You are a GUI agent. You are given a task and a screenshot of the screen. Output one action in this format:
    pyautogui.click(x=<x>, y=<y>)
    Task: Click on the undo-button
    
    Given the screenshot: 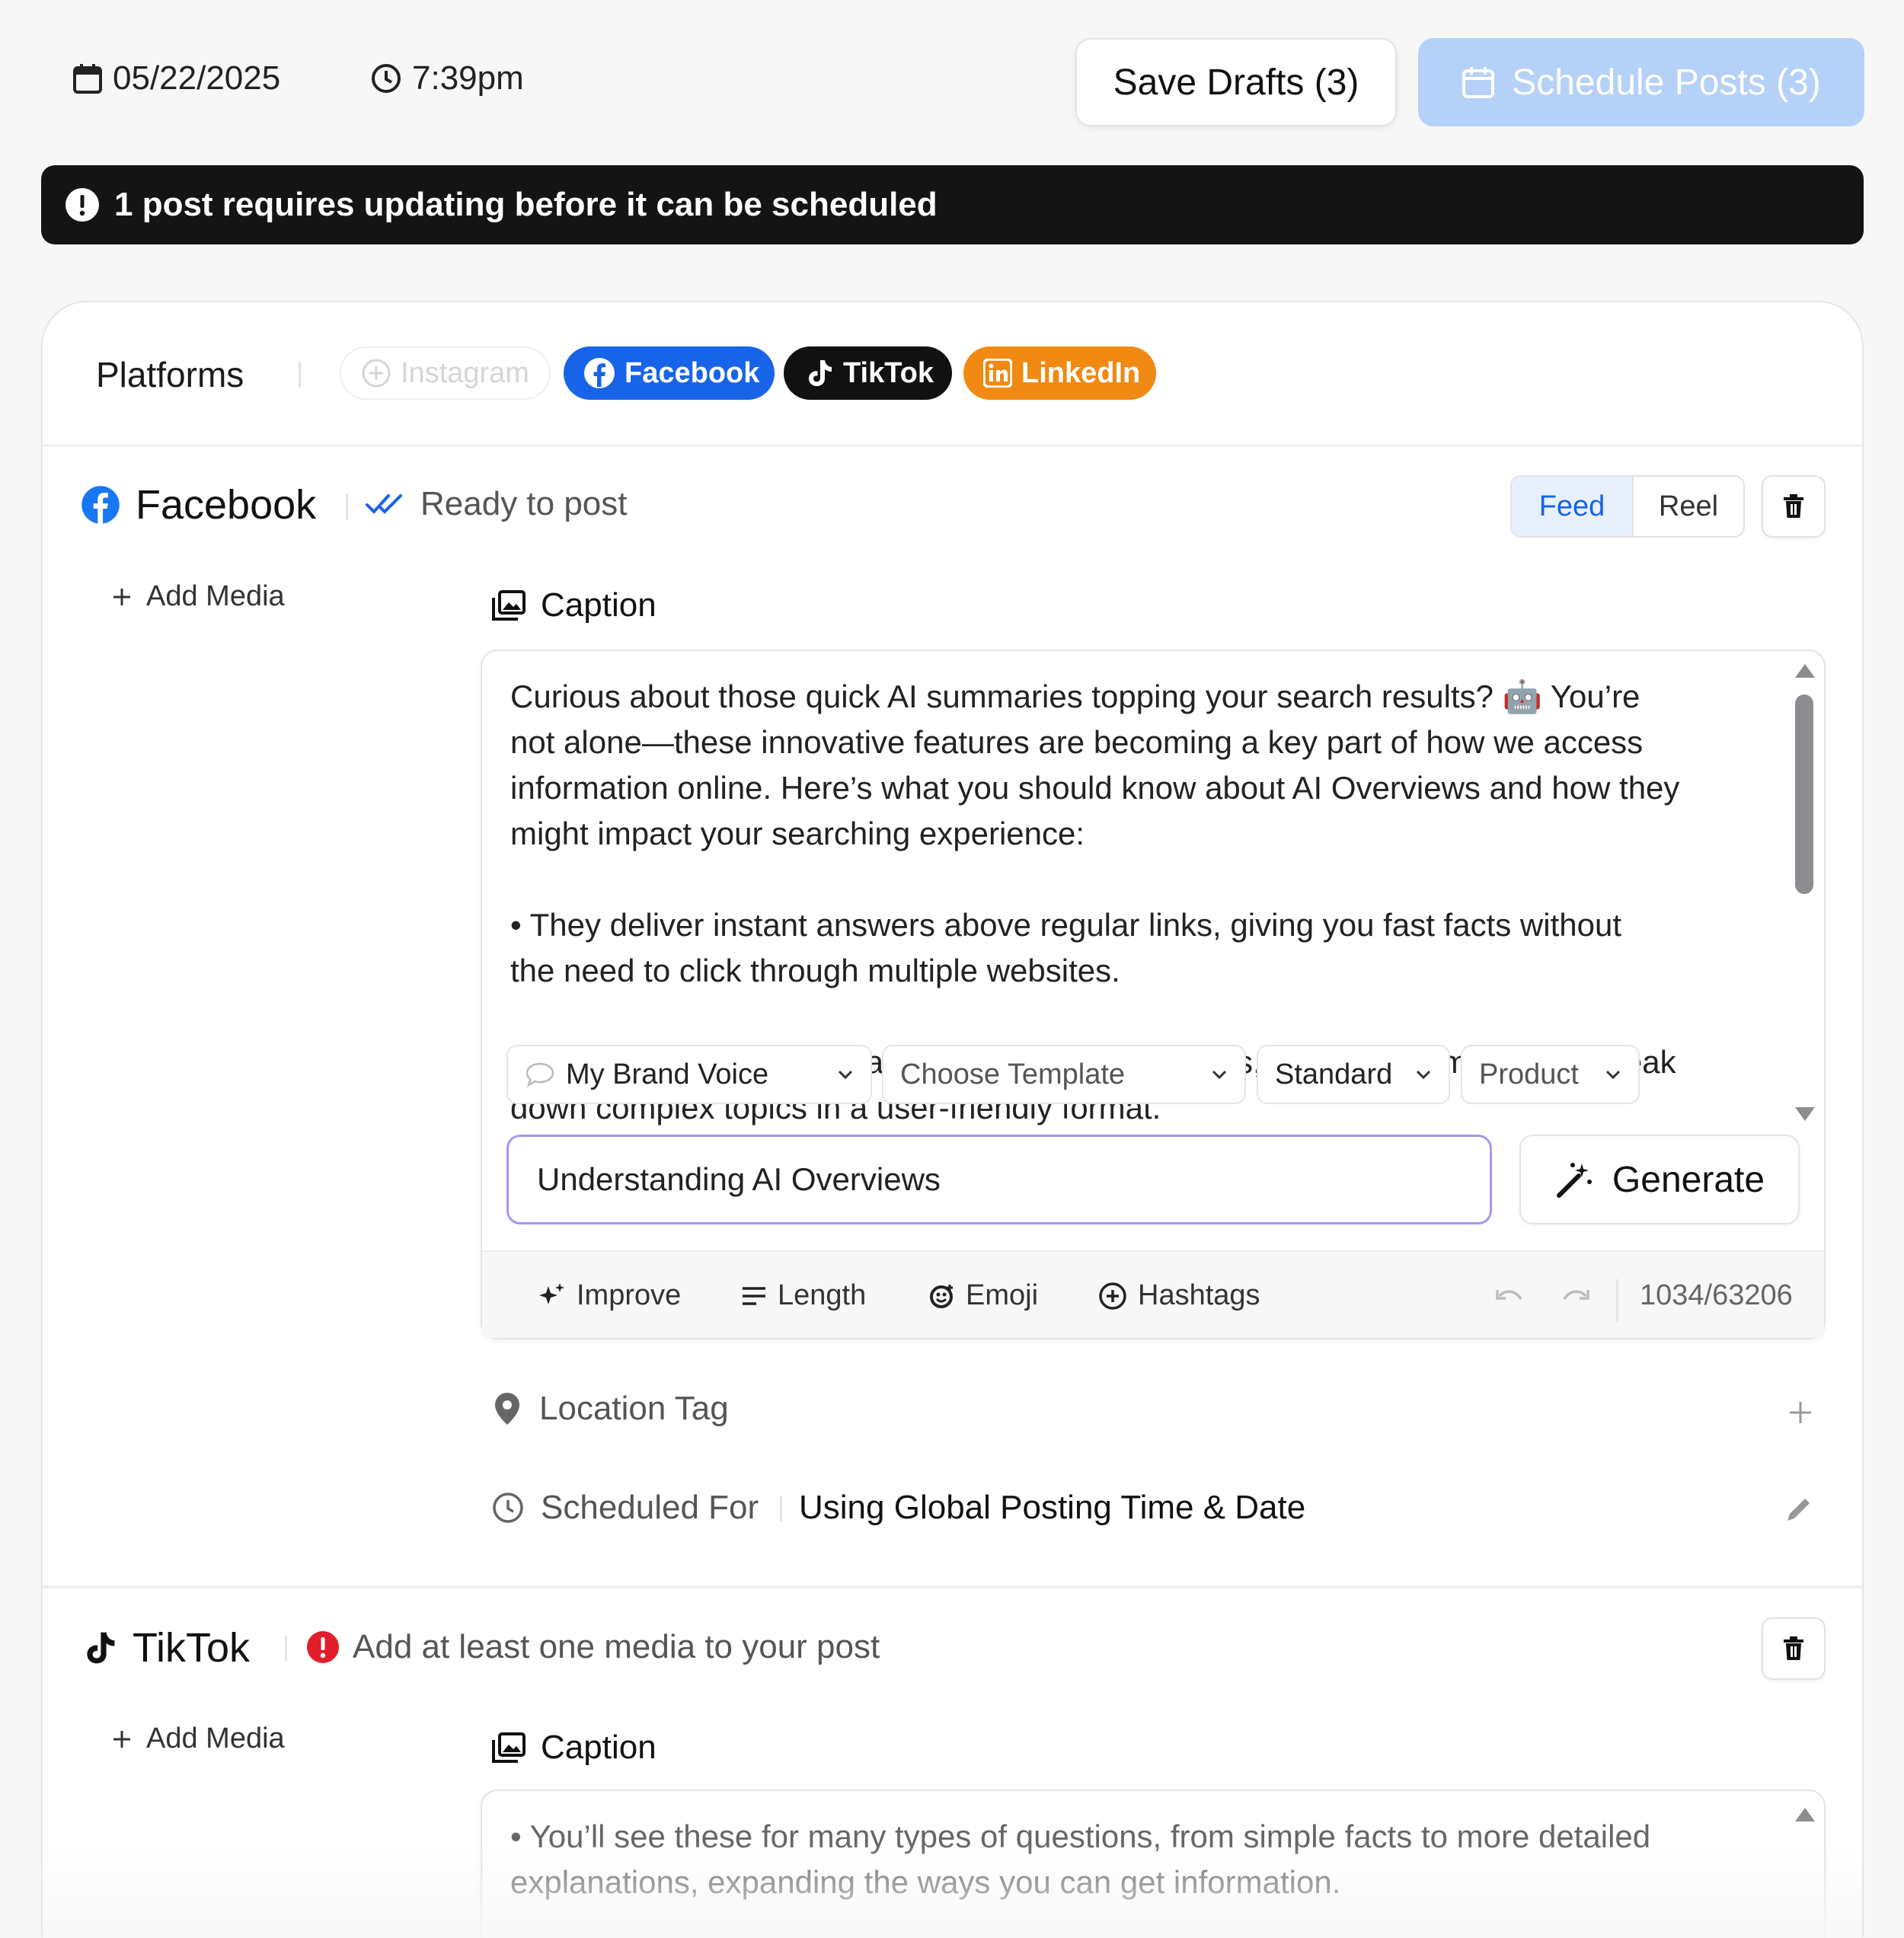 What is the action you would take?
    pyautogui.click(x=1510, y=1296)
    